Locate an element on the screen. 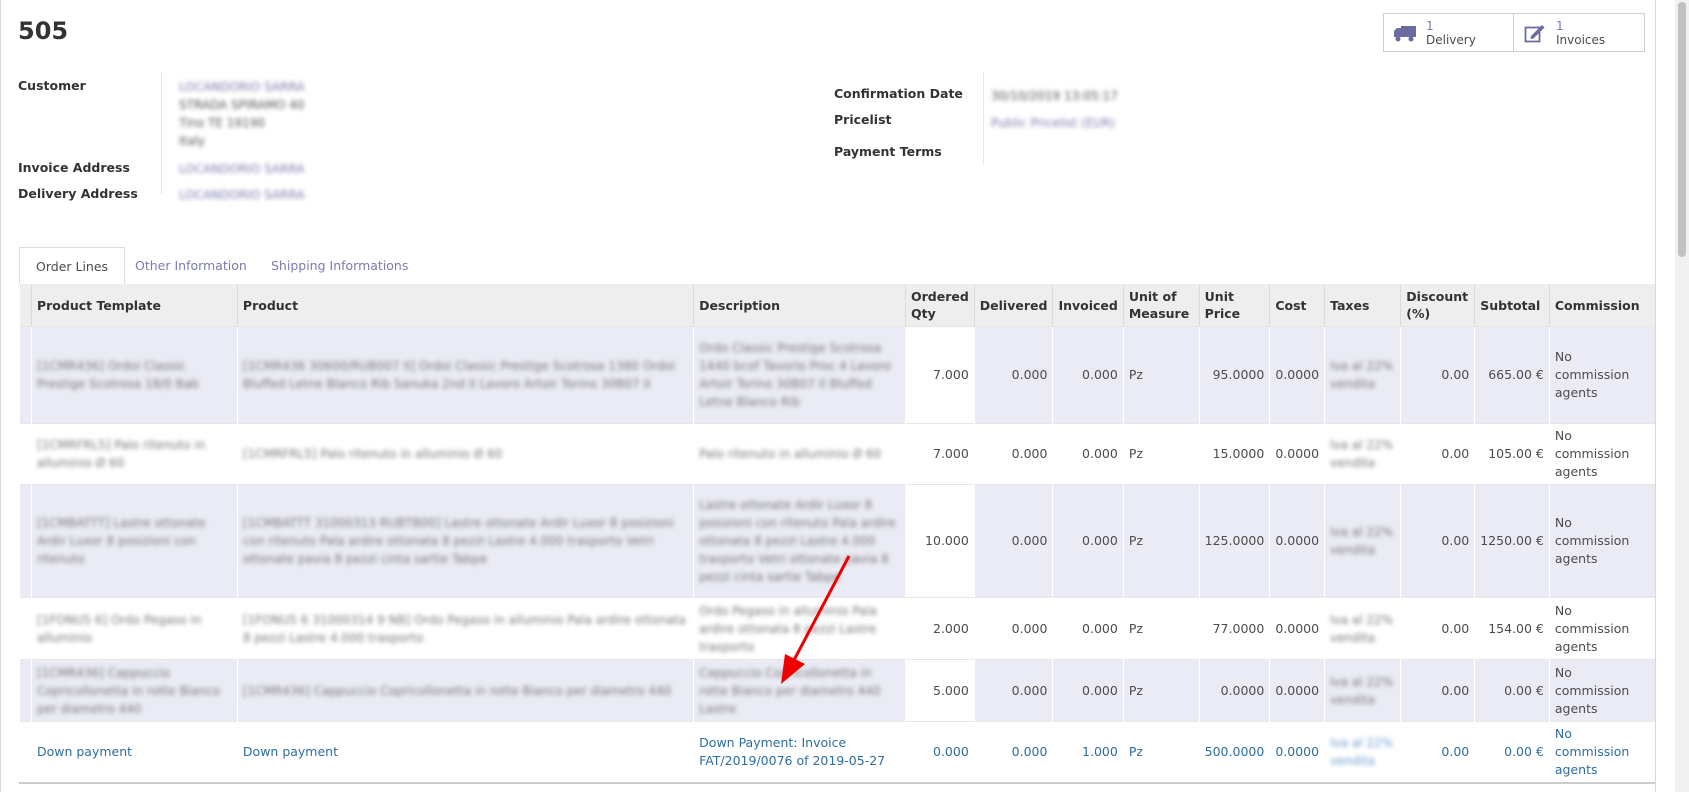 The height and width of the screenshot is (792, 1689). cell-product-template: [1FONU5 6] Ordo Pegaso in alluminio is located at coordinates (134, 628).